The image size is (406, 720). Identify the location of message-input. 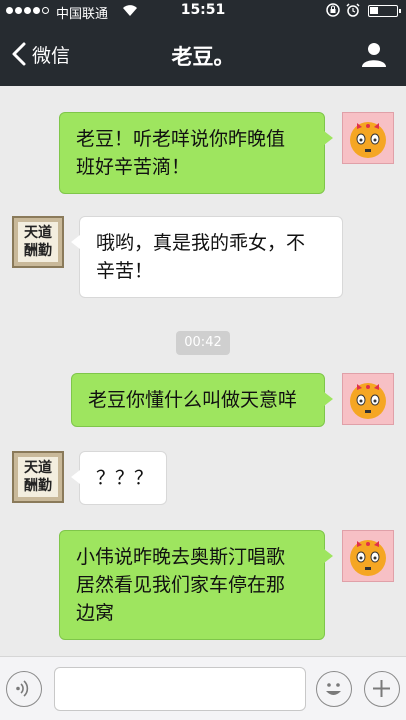
(180, 689).